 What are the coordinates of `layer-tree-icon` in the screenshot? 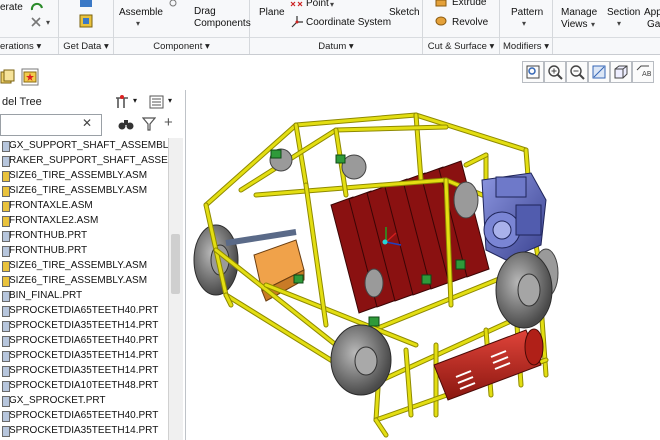 It's located at (8, 77).